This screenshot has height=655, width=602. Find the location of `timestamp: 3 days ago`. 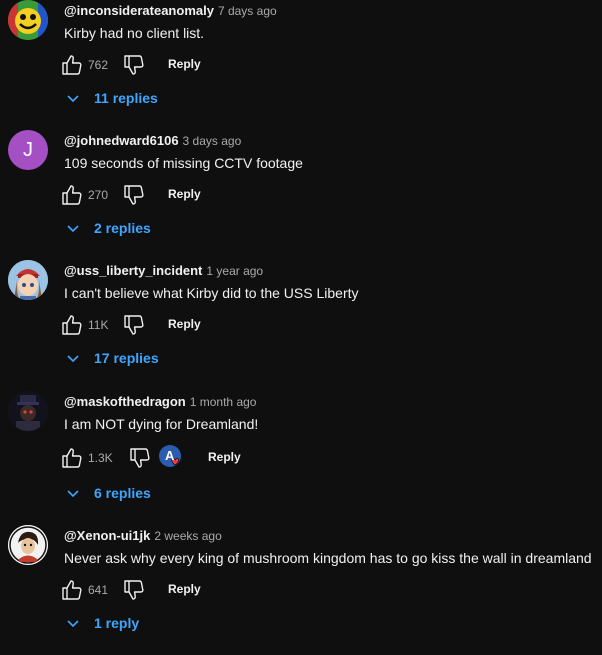

timestamp: 3 days ago is located at coordinates (212, 141).